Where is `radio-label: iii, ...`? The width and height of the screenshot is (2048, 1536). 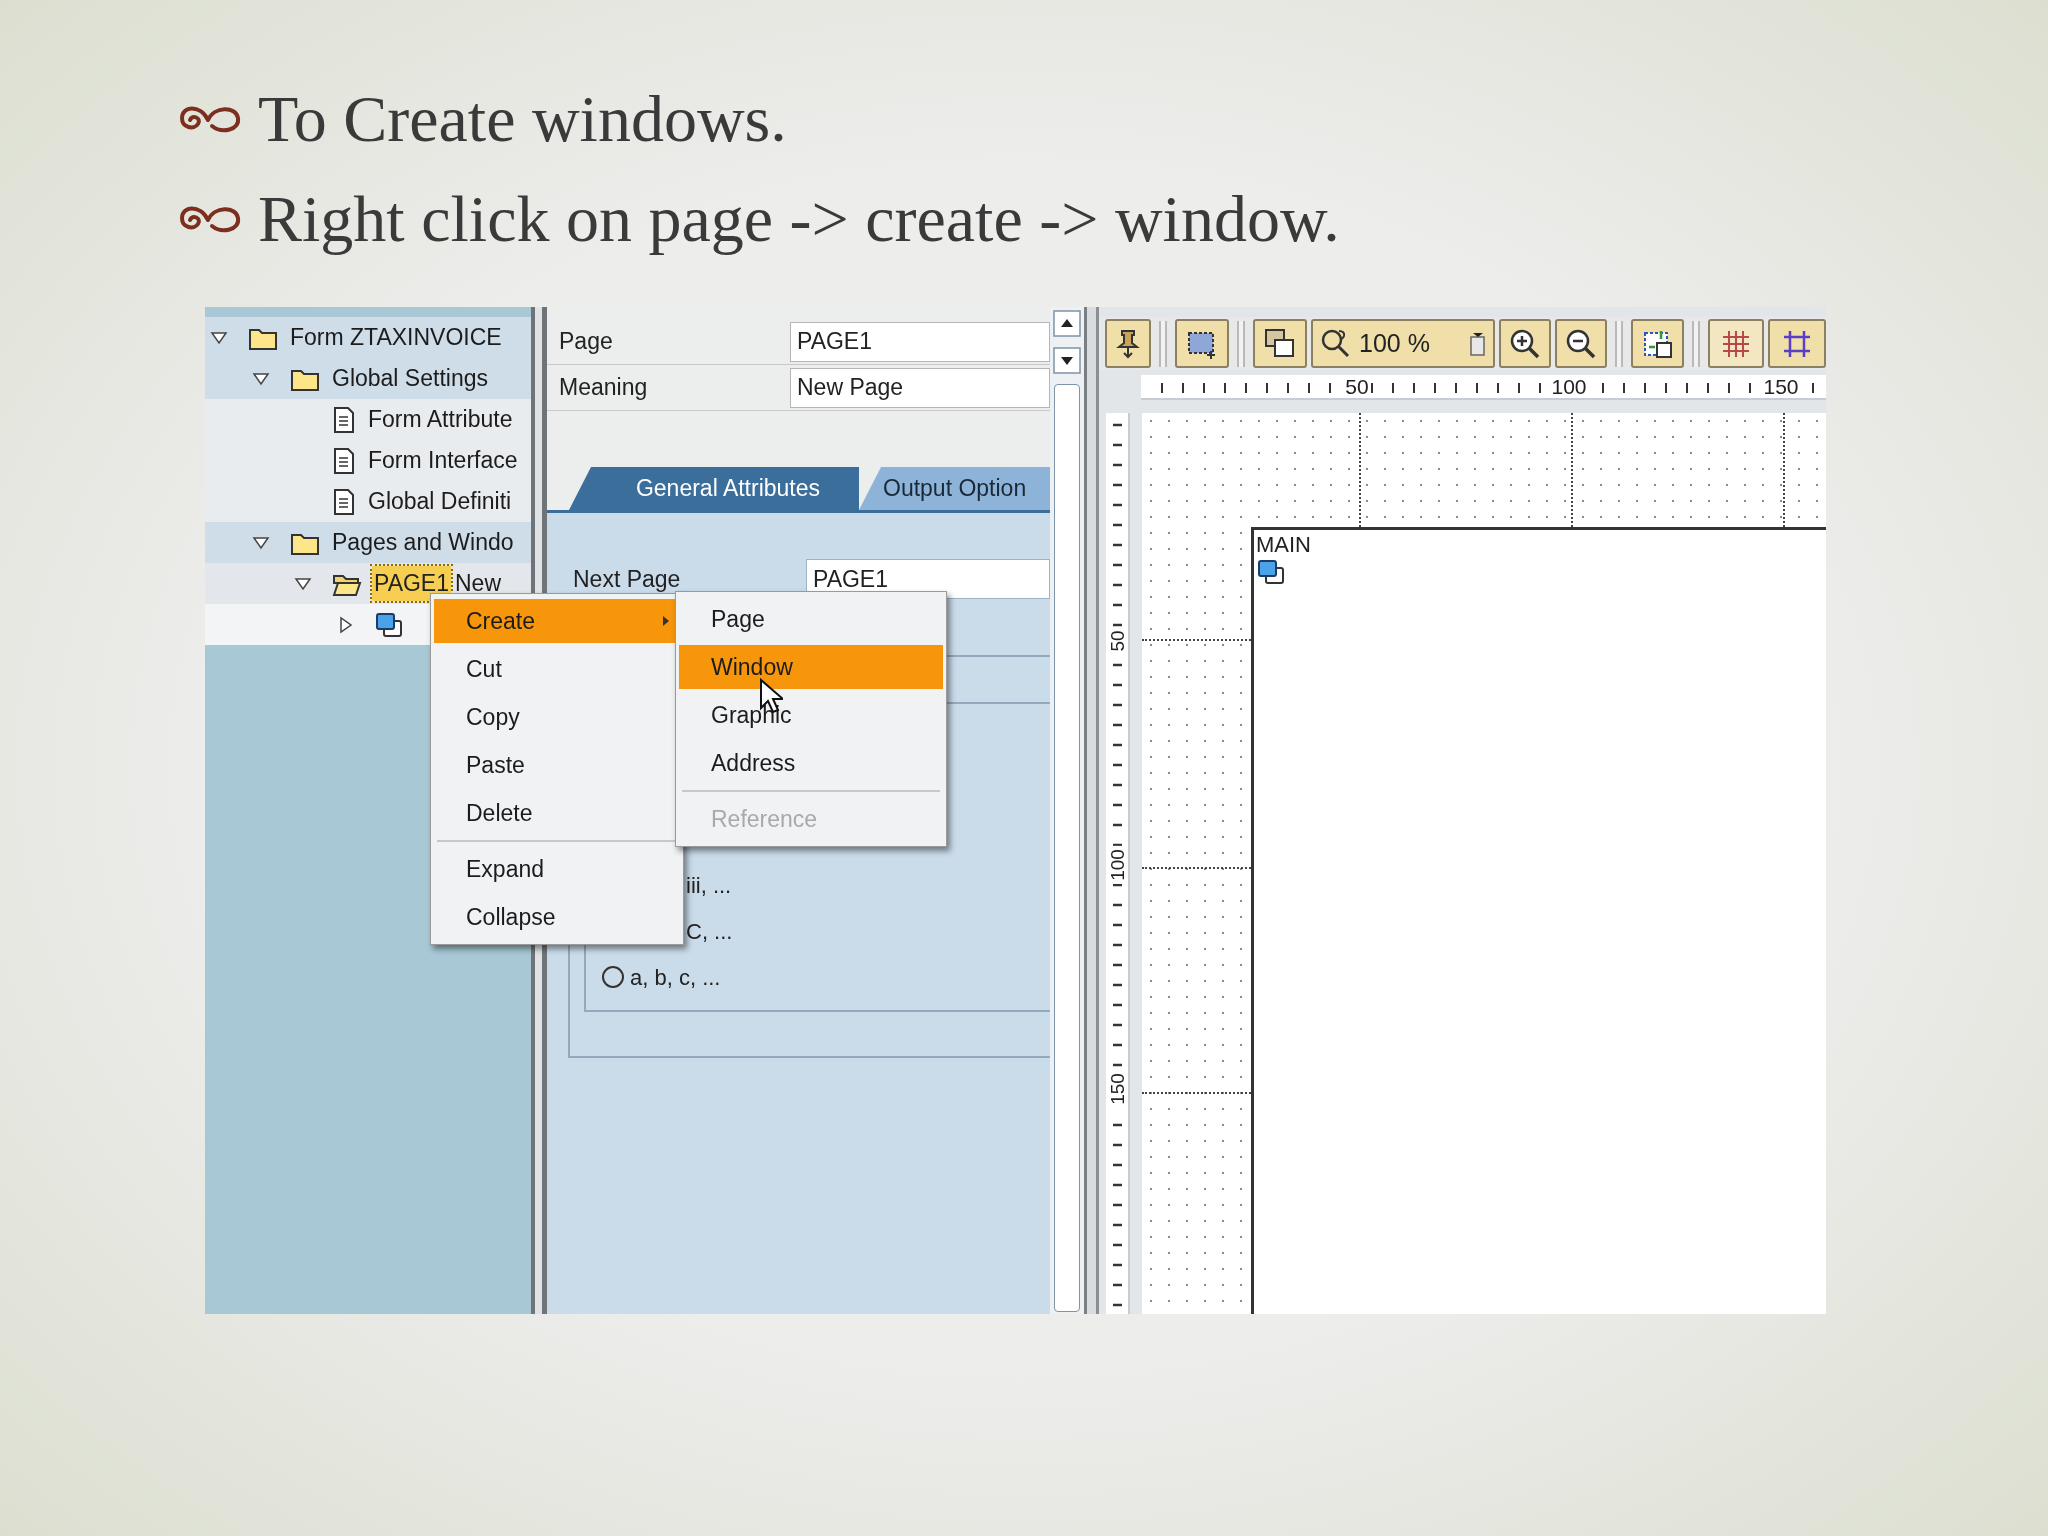
radio-label: iii, ... is located at coordinates (709, 885).